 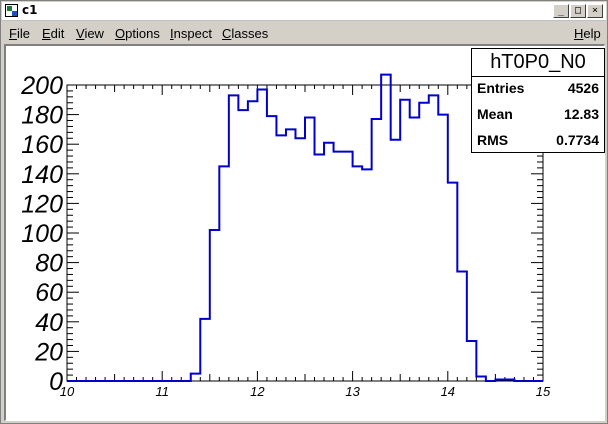 What do you see at coordinates (577, 140) in the screenshot?
I see `rms-value: 0.7734` at bounding box center [577, 140].